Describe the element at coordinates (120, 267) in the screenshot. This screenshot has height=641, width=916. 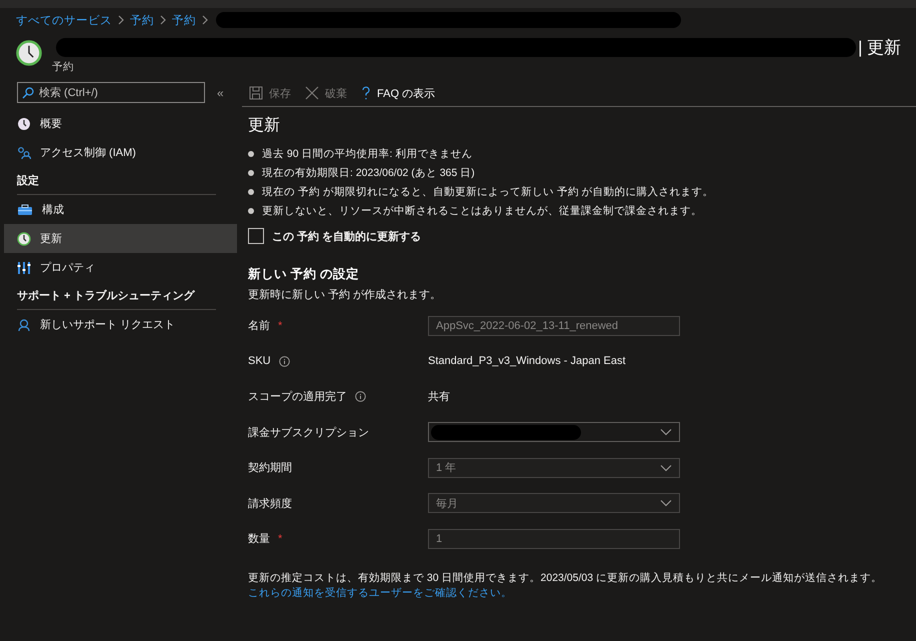
I see `nav-item: プロパティ` at that location.